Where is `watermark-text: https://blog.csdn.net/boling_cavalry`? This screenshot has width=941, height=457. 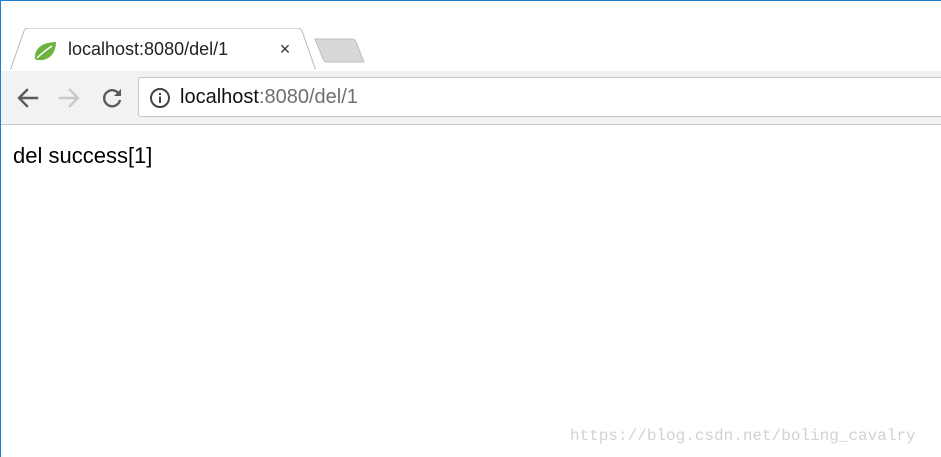 watermark-text: https://blog.csdn.net/boling_cavalry is located at coordinates (743, 436).